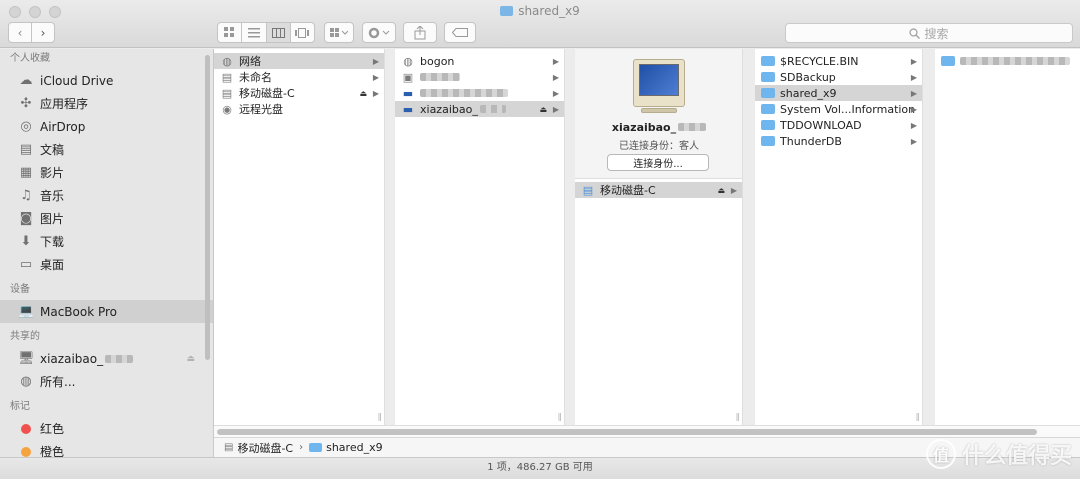  What do you see at coordinates (549, 11) in the screenshot?
I see `window-title-text: shared_x9` at bounding box center [549, 11].